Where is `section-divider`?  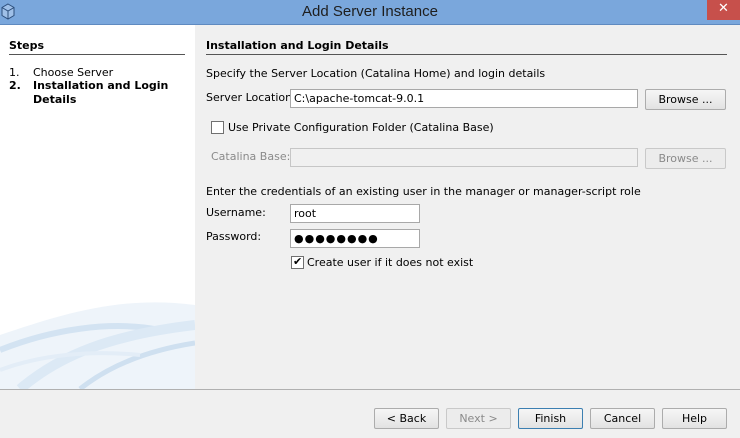 section-divider is located at coordinates (466, 54).